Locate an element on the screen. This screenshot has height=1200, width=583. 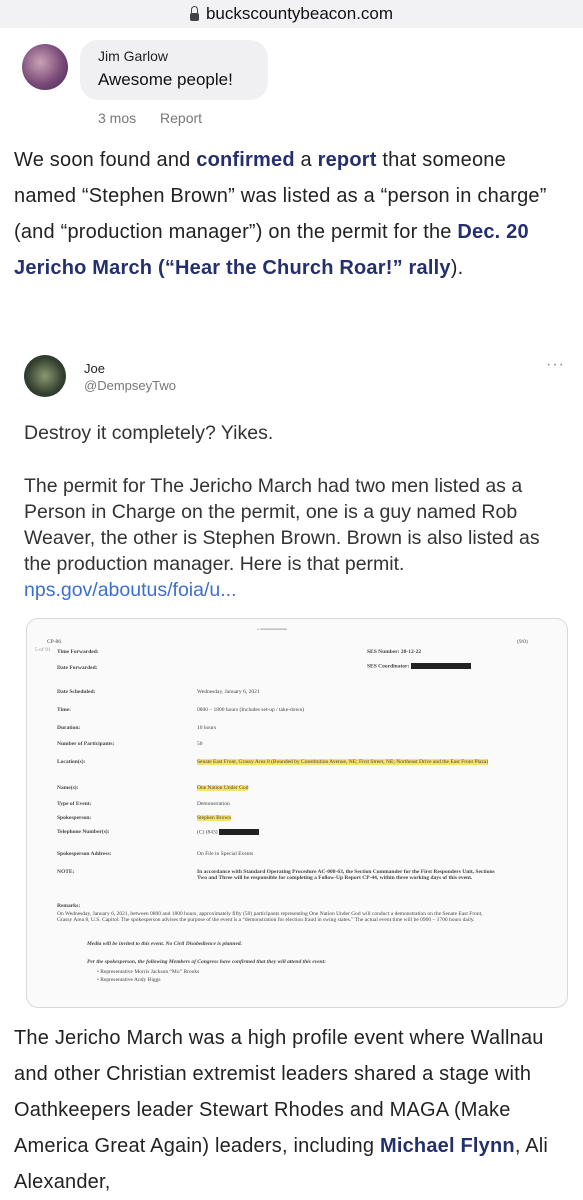
highlighted-text: Stephen Brown is located at coordinates (214, 818).